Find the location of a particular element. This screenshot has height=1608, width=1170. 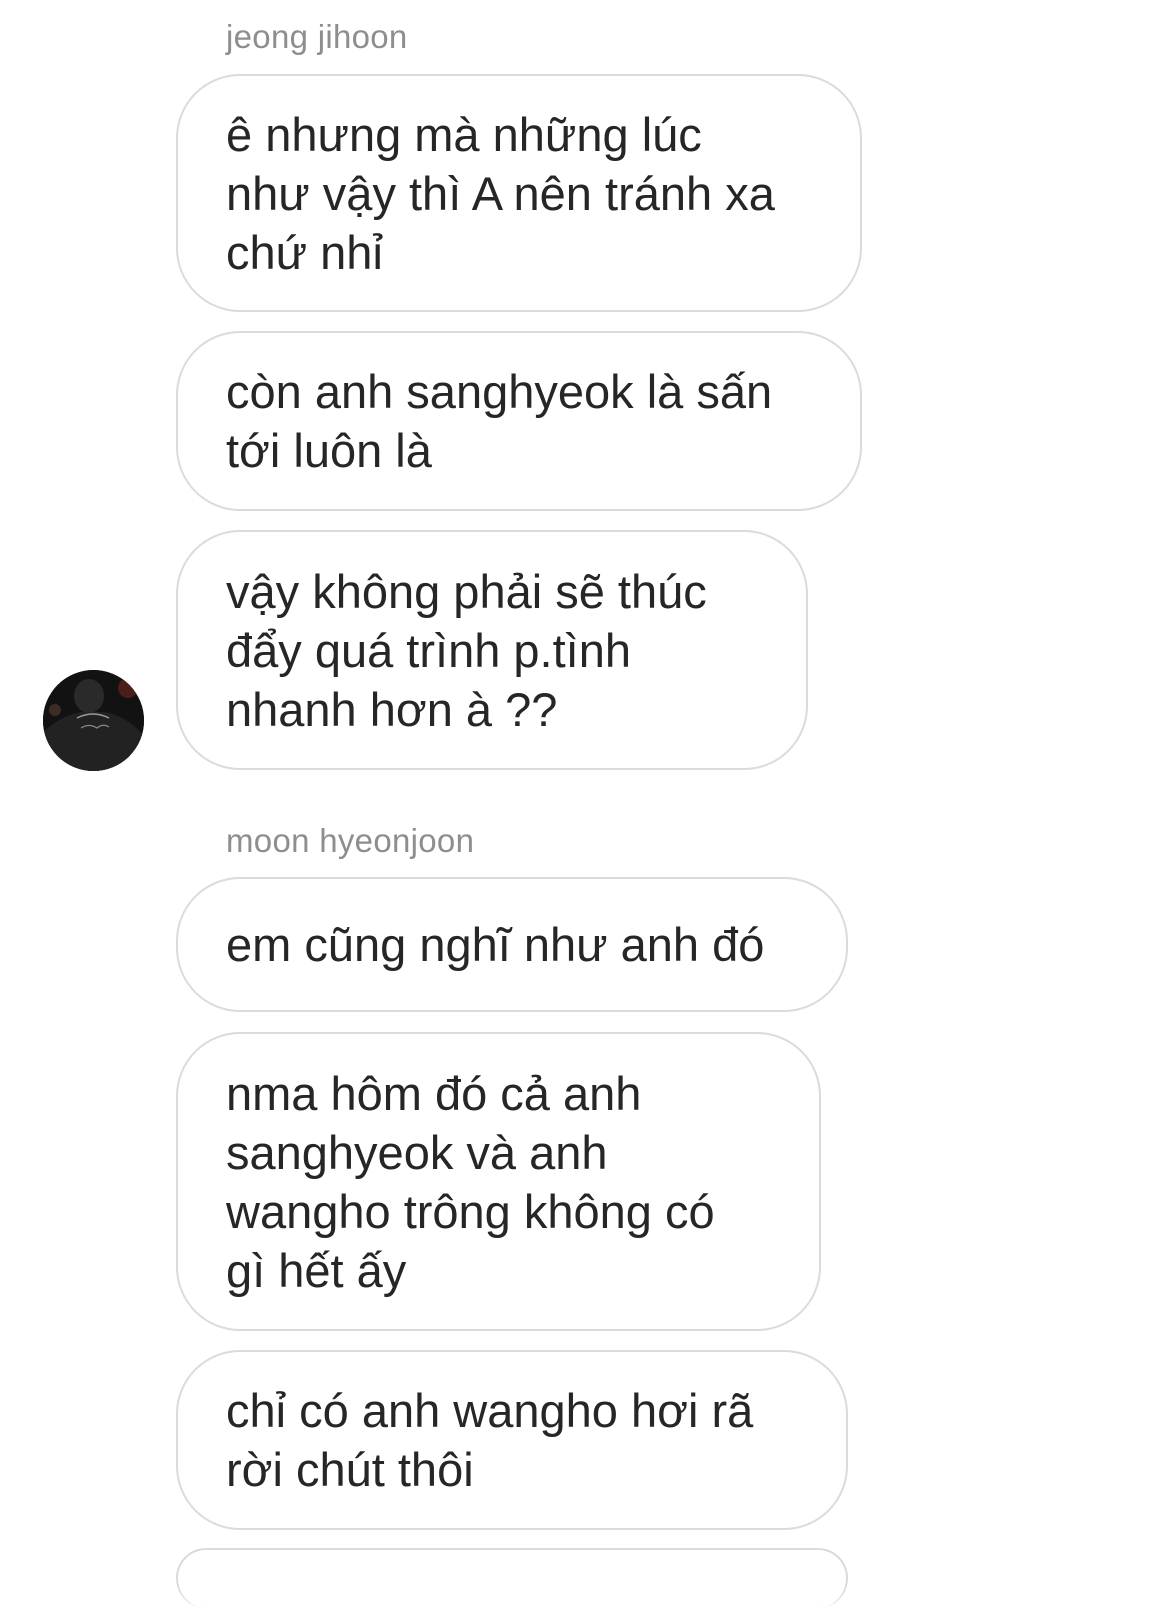

message-bubble: còn anh sanghyeok là sấn tới luôn là is located at coordinates (519, 421).